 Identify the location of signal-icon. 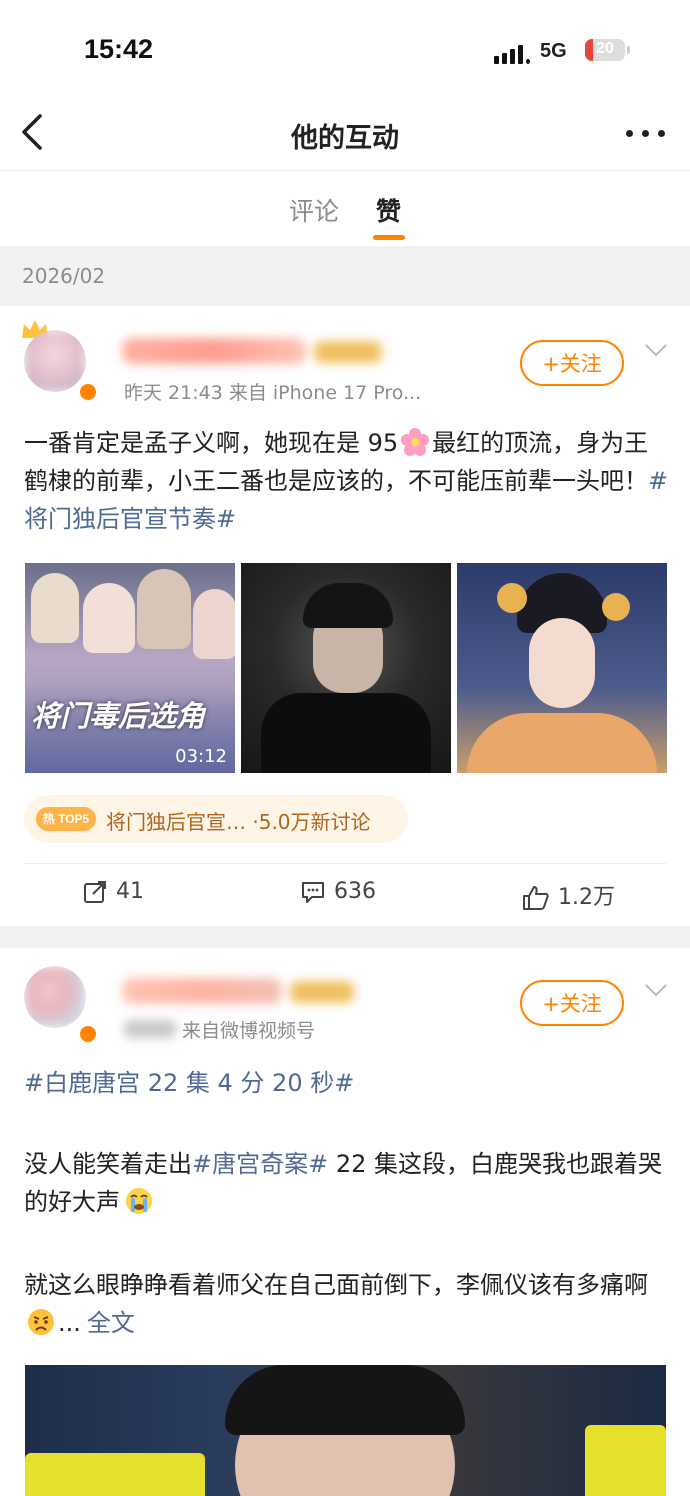
(512, 54).